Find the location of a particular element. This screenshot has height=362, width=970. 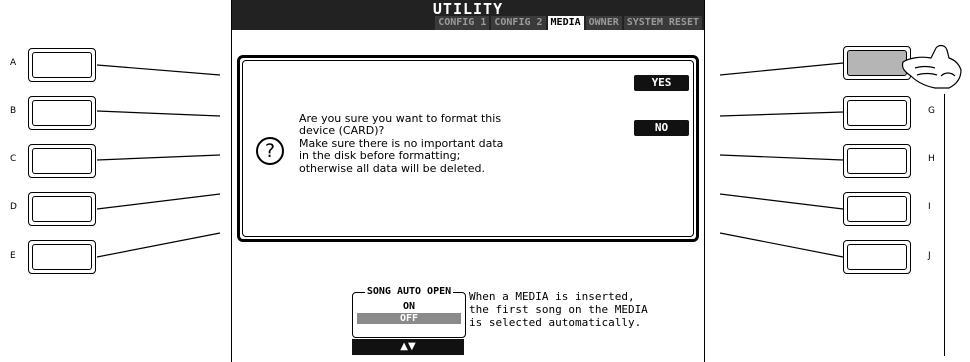

up-down-arrows-button: ▲▼ is located at coordinates (408, 347).